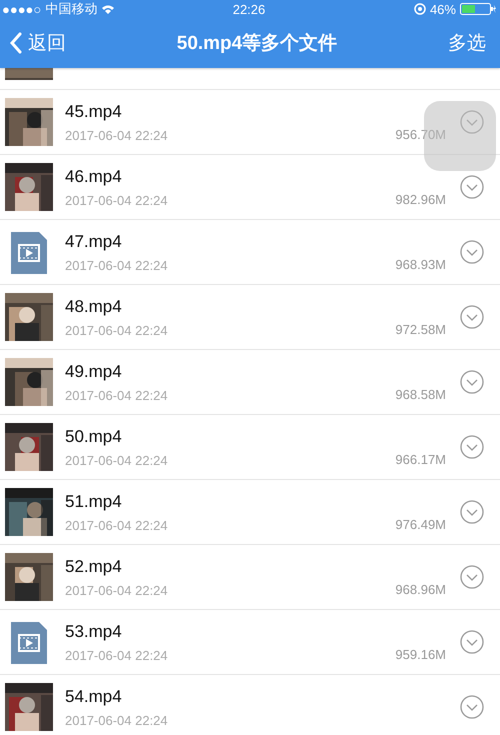  I want to click on file-name: 52.mp4, so click(94, 566).